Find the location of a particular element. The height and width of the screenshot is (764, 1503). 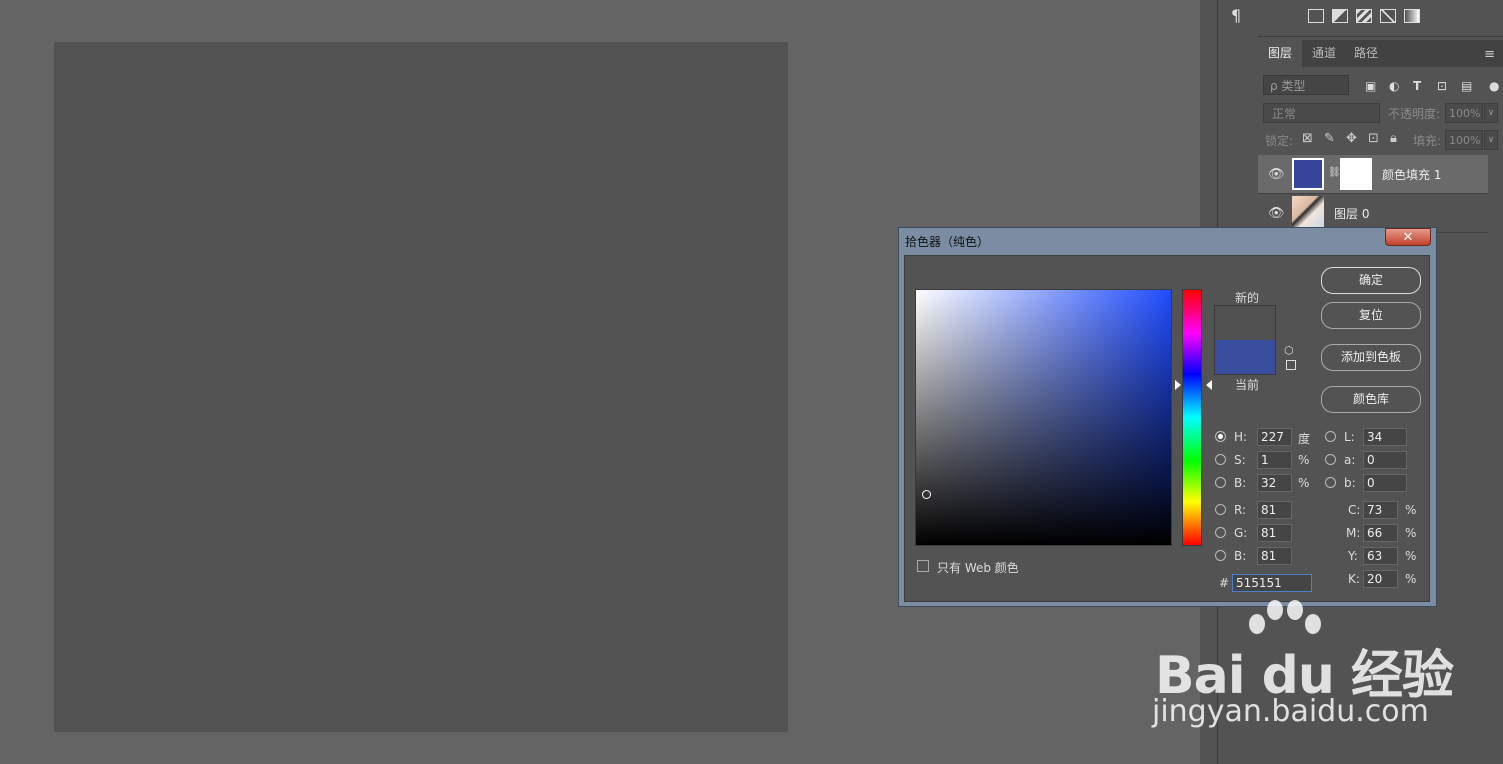

tab-paths: 路径 is located at coordinates (1366, 53).